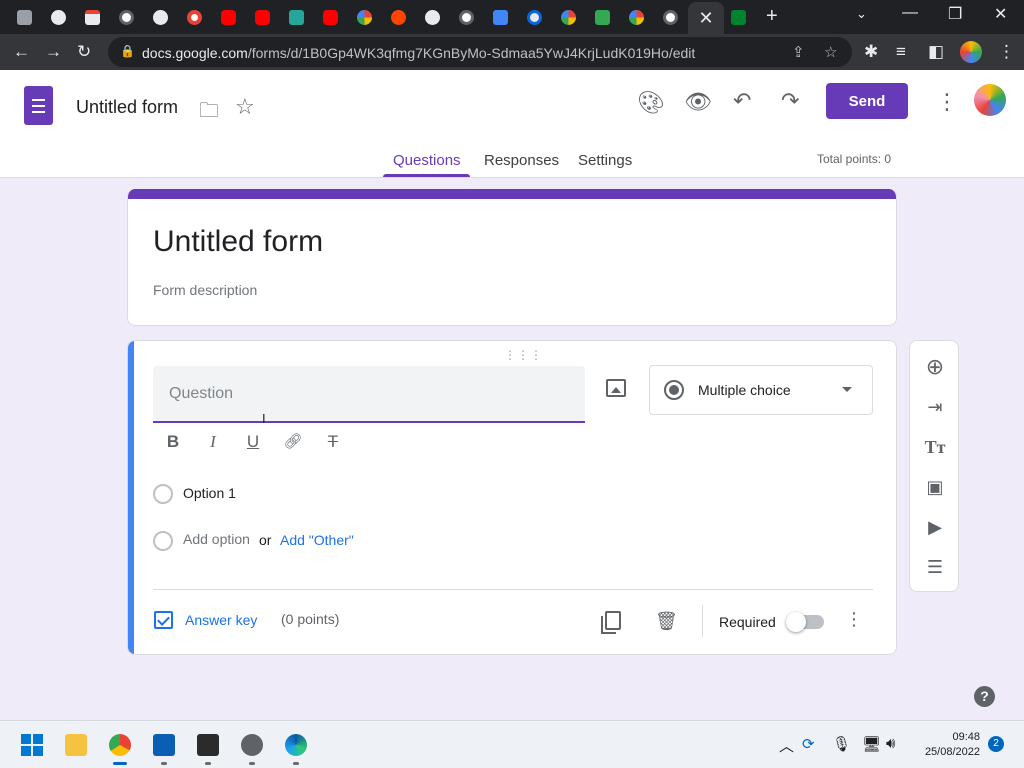 Image resolution: width=1024 pixels, height=768 pixels. Describe the element at coordinates (805, 622) in the screenshot. I see `required-toggle` at that location.